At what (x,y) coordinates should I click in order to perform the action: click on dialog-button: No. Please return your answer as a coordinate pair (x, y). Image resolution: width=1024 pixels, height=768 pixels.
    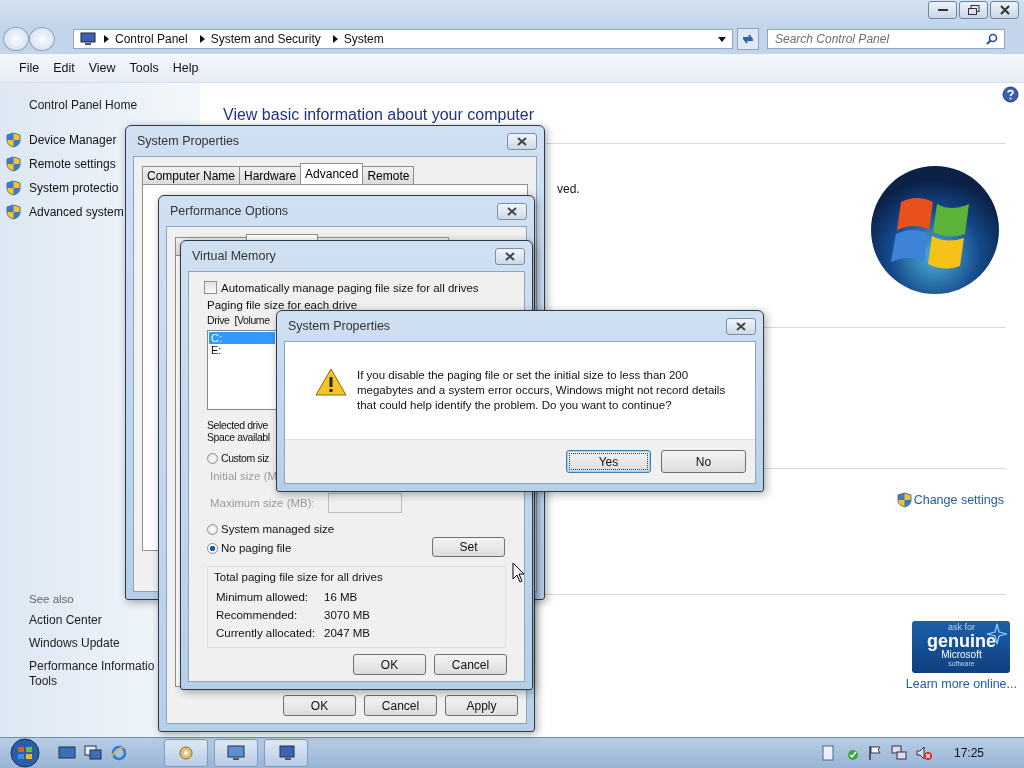
    Looking at the image, I should click on (703, 461).